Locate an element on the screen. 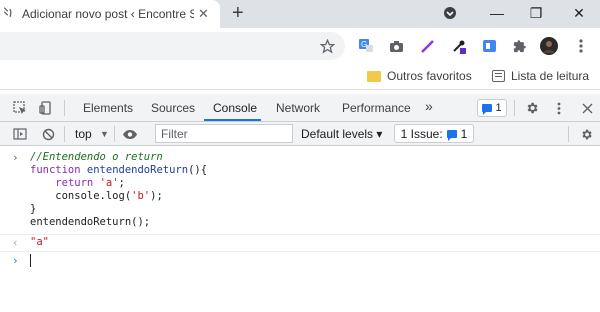 The height and width of the screenshot is (312, 600). result-chevron-icon: ‹ is located at coordinates (15, 242).